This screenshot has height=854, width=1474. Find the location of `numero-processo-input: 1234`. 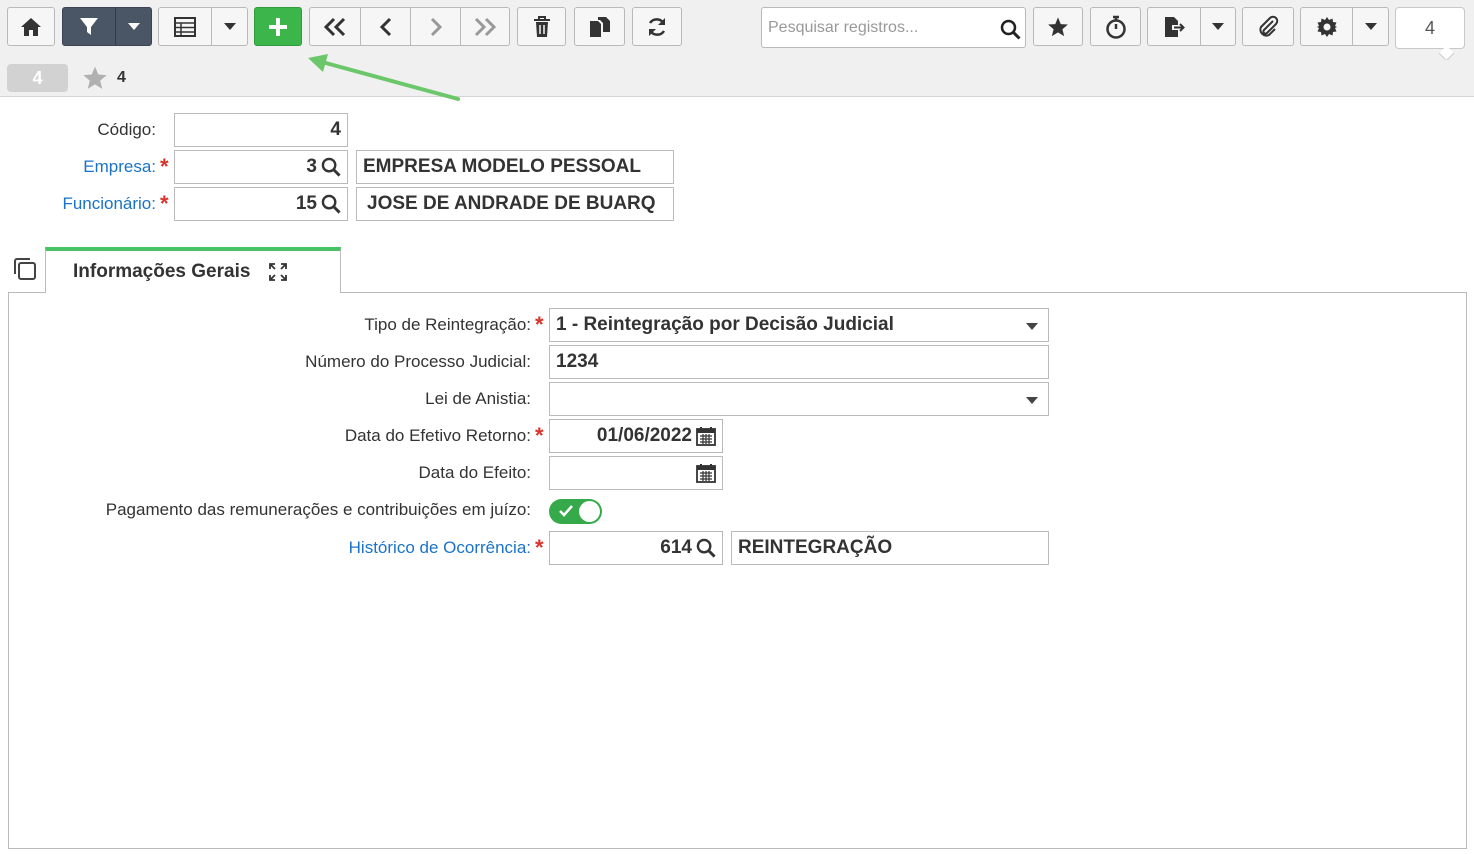

numero-processo-input: 1234 is located at coordinates (799, 362).